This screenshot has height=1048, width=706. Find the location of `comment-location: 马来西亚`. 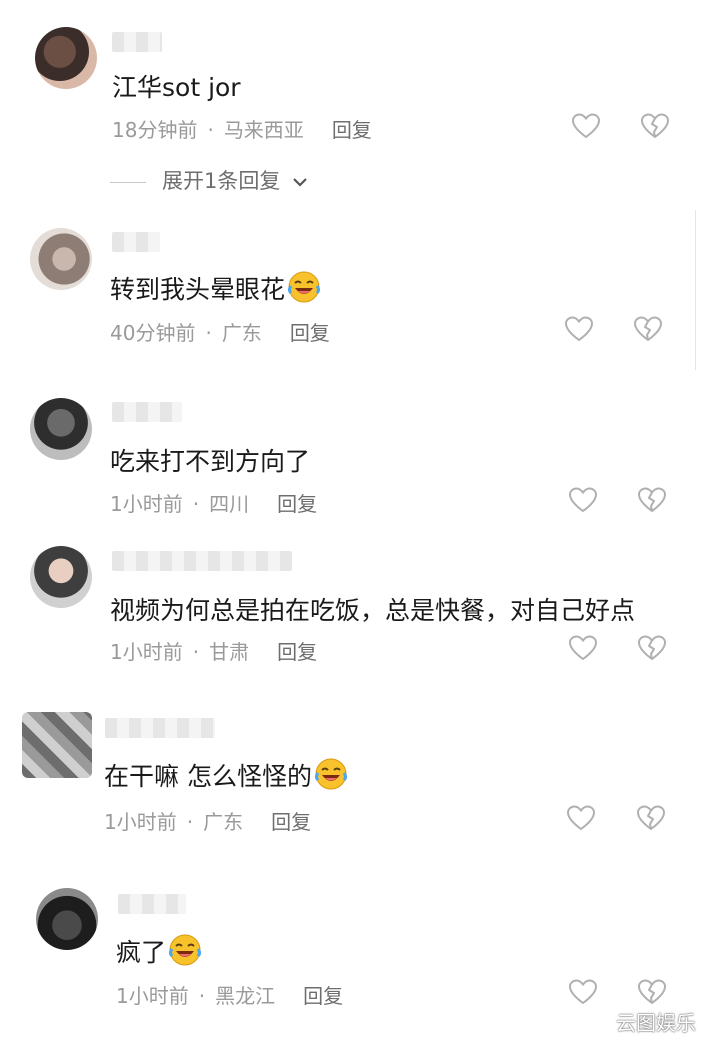

comment-location: 马来西亚 is located at coordinates (263, 130).